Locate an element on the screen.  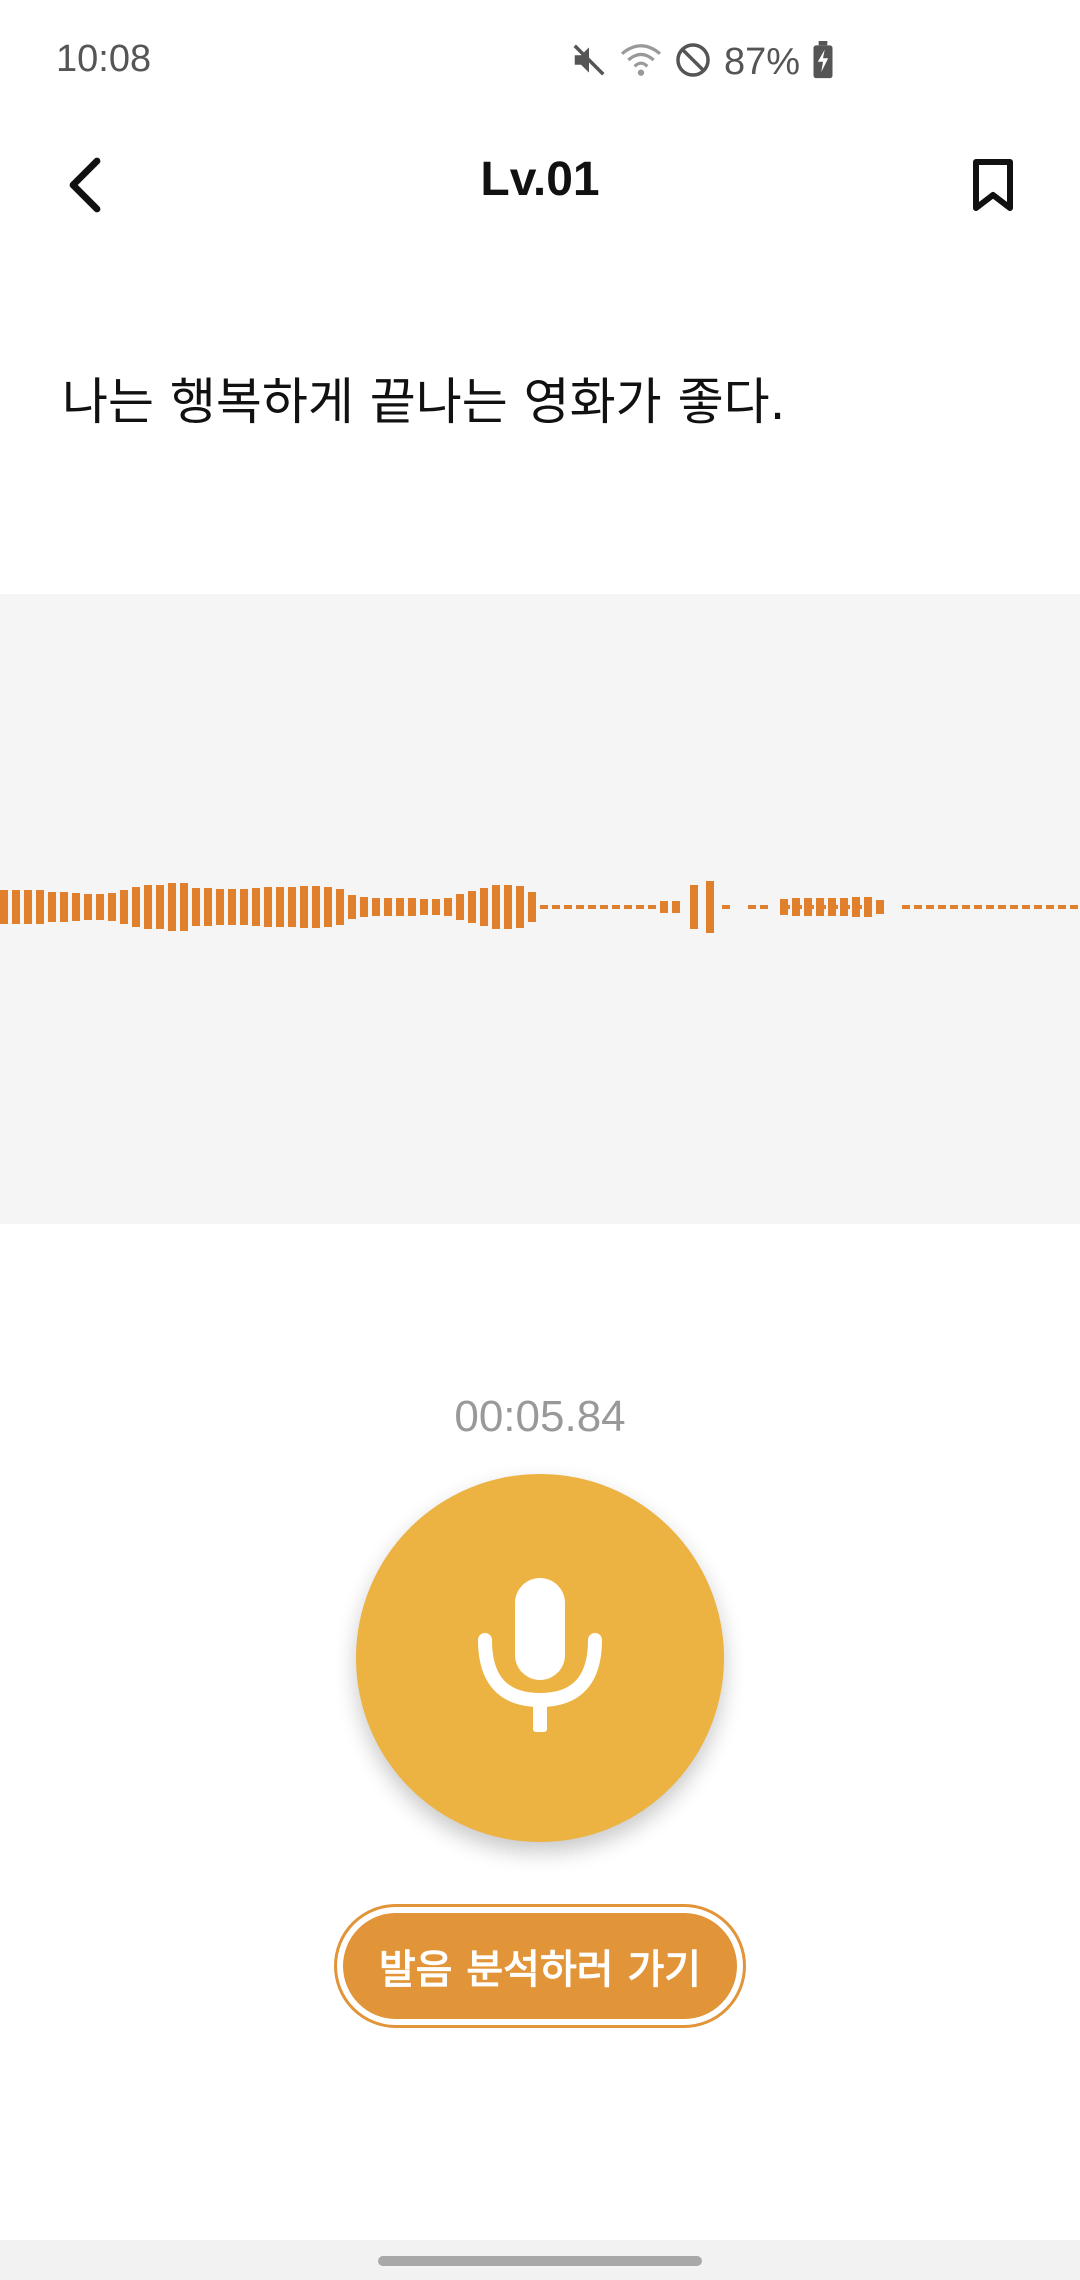
page-title: Lv.01 is located at coordinates (540, 179).